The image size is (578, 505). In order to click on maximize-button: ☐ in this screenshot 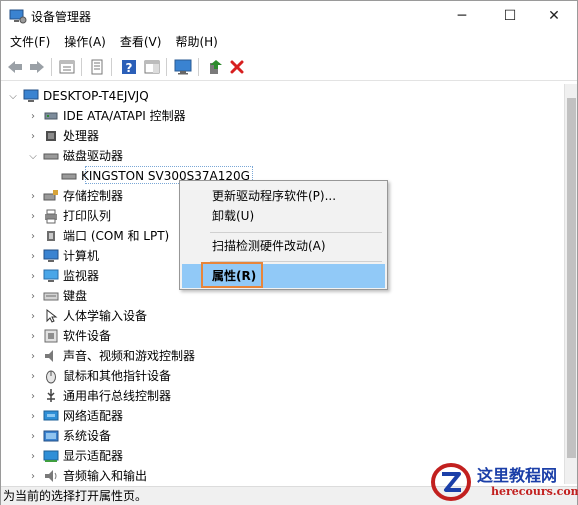, I will do `click(510, 16)`.